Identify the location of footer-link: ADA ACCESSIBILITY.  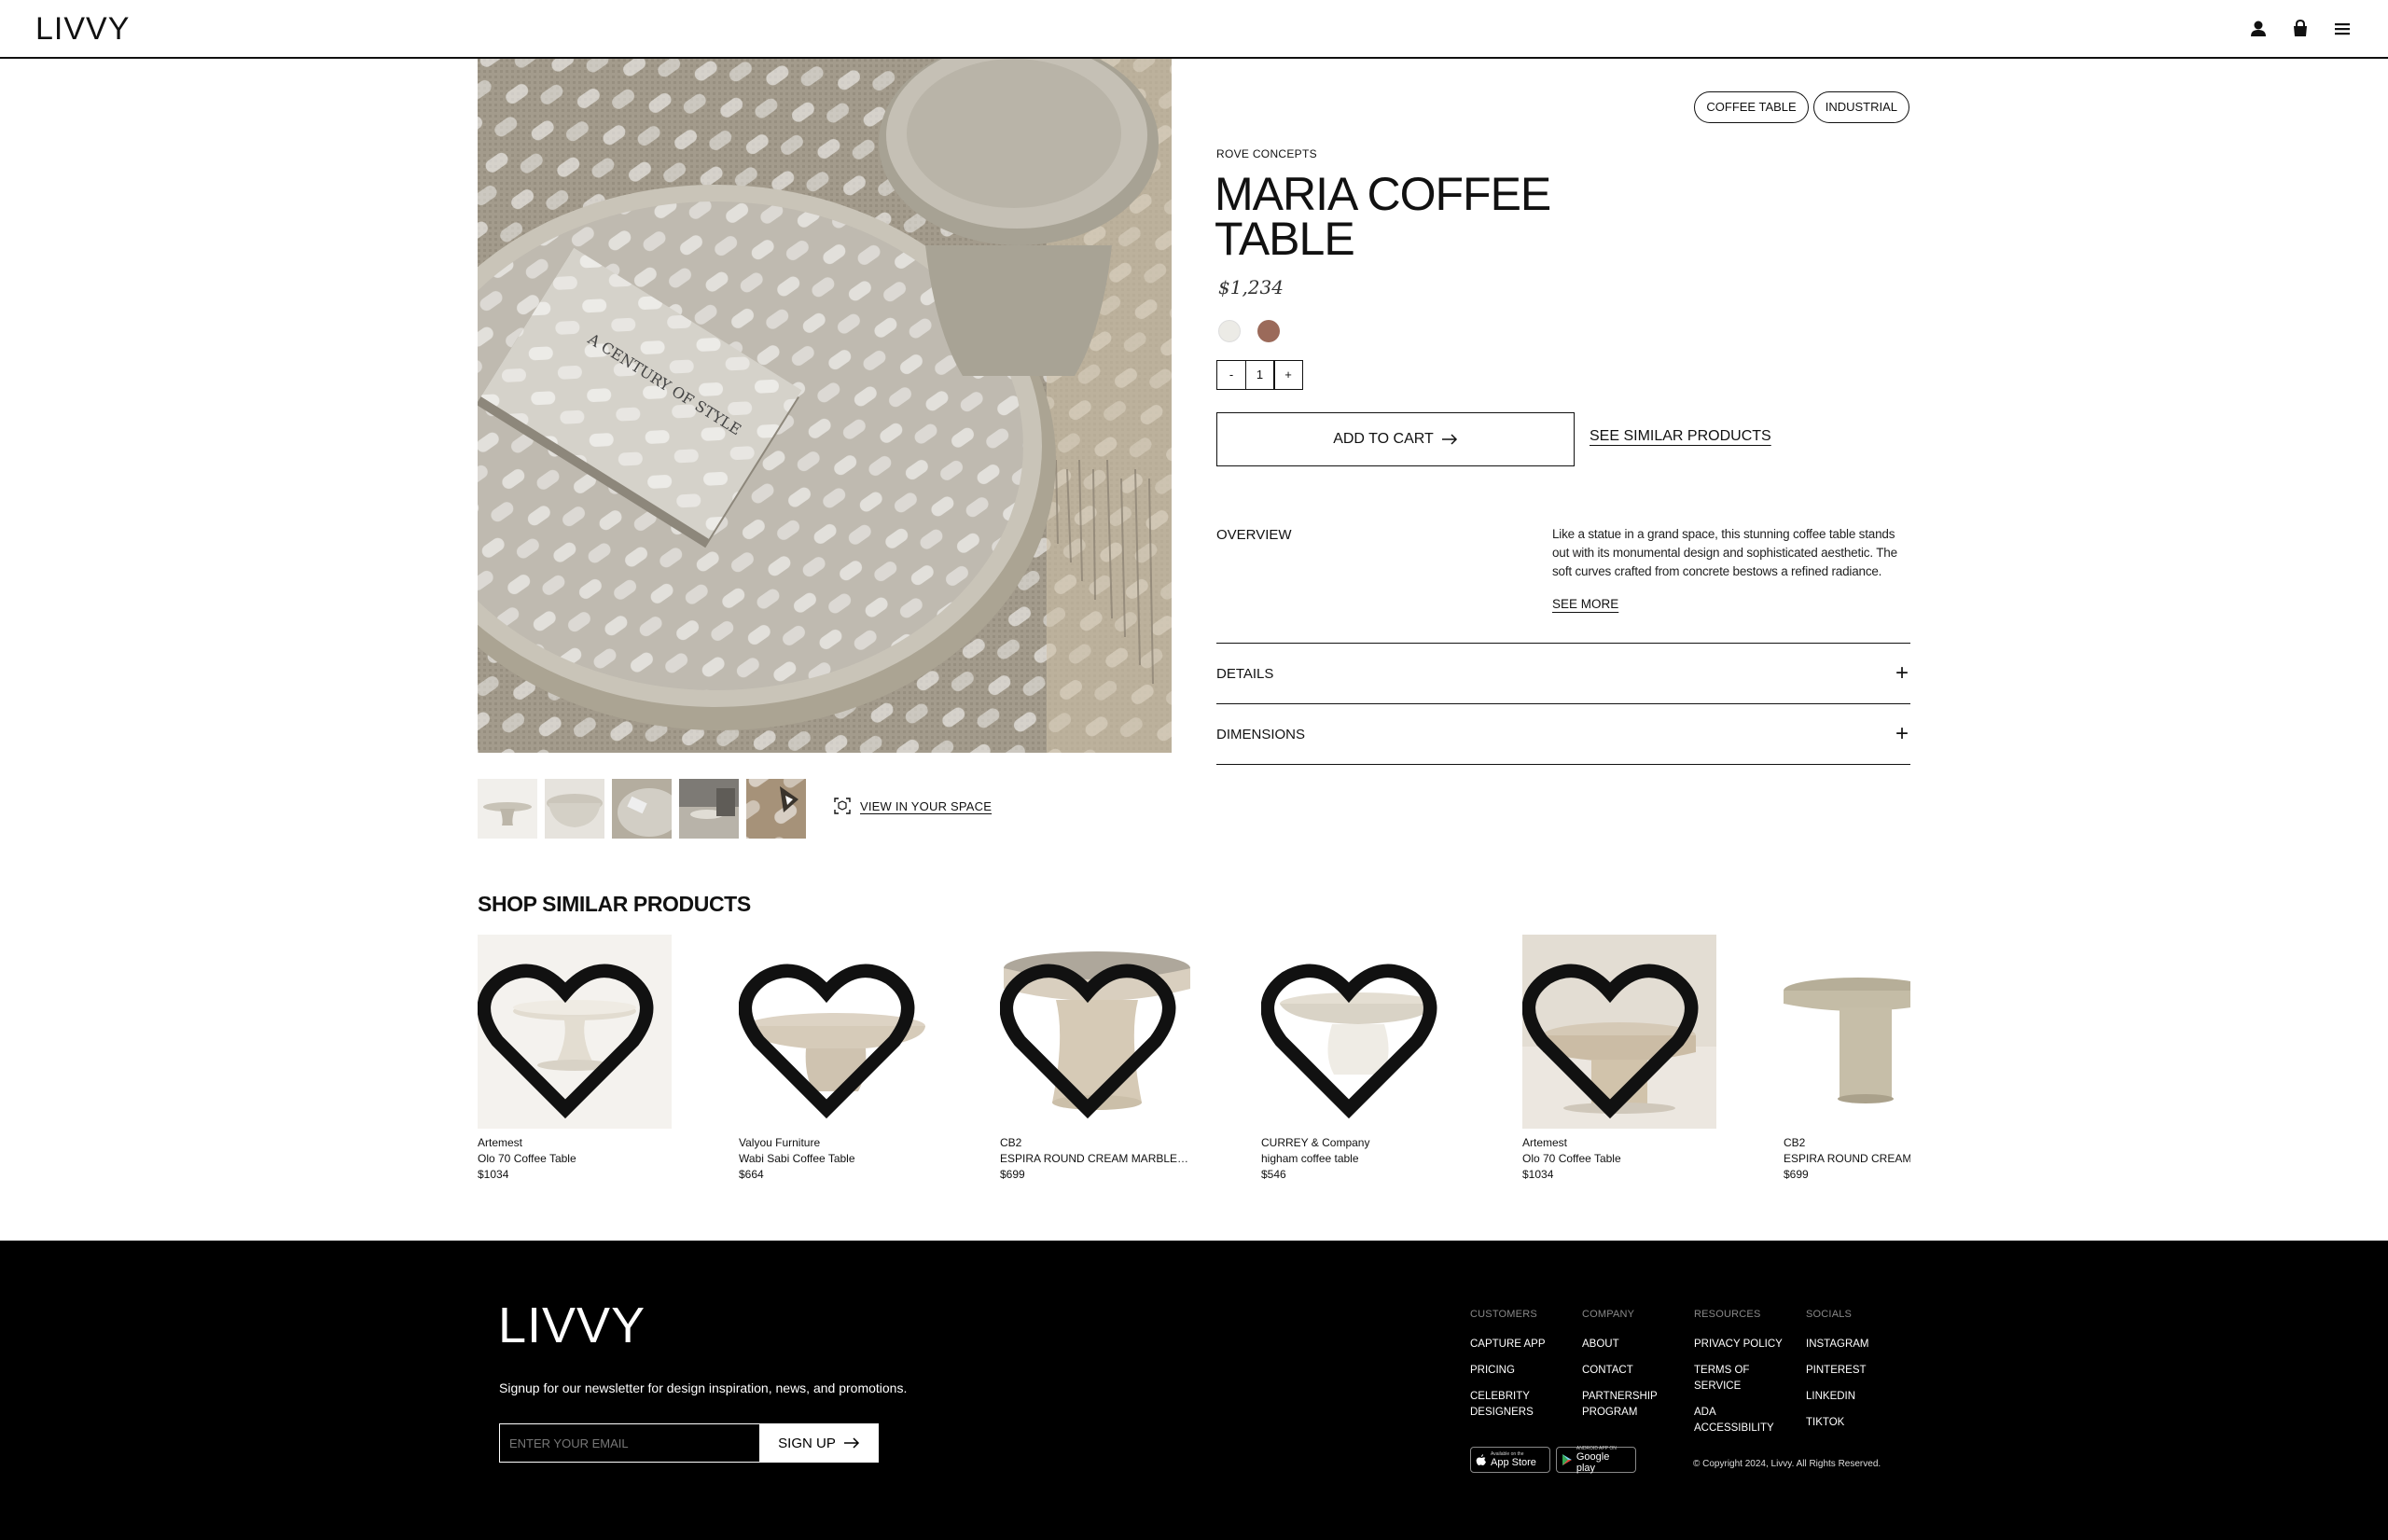
(1736, 1420).